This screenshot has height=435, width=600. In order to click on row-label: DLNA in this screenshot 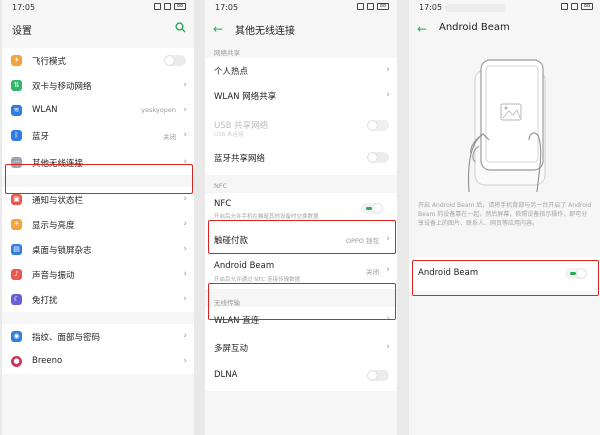, I will do `click(226, 375)`.